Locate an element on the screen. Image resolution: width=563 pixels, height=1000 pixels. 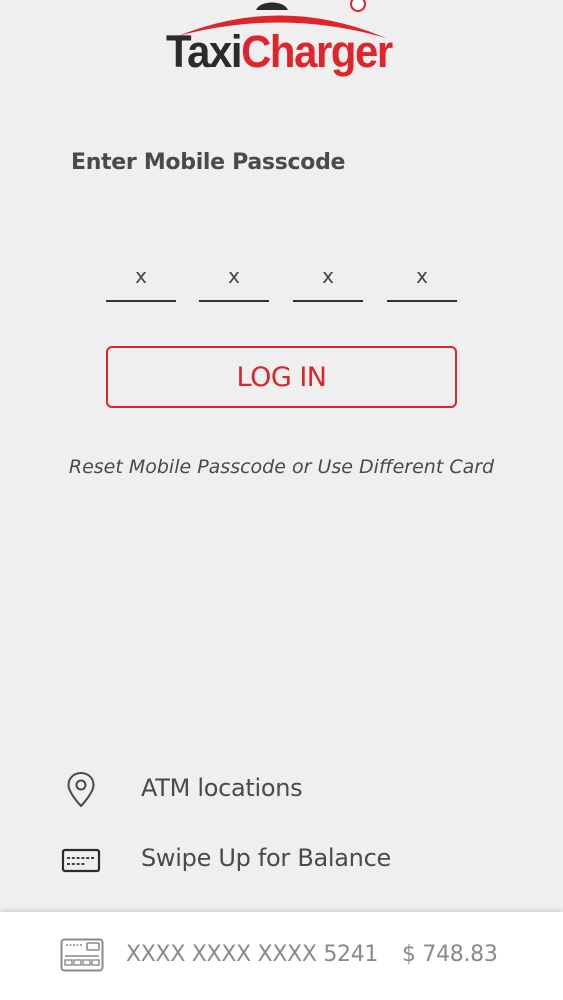
logo-wordmark: TaxiCharger is located at coordinates (279, 51).